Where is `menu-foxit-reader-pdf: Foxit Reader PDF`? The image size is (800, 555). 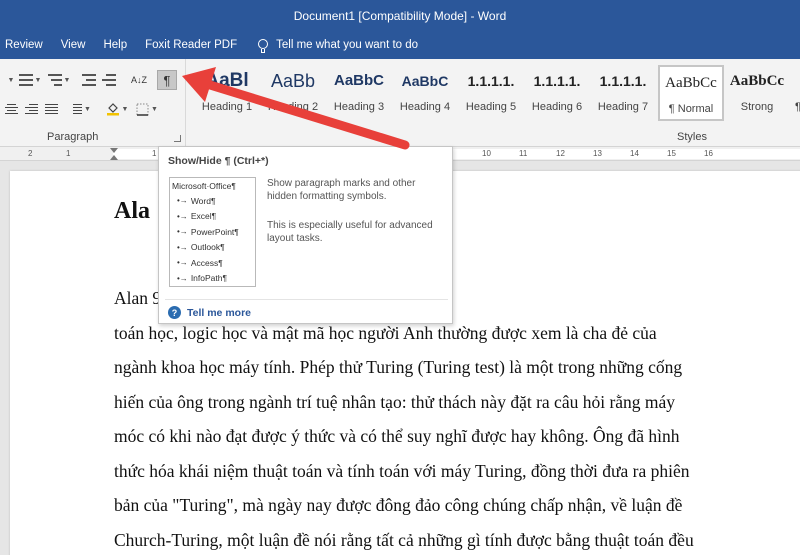 menu-foxit-reader-pdf: Foxit Reader PDF is located at coordinates (191, 45).